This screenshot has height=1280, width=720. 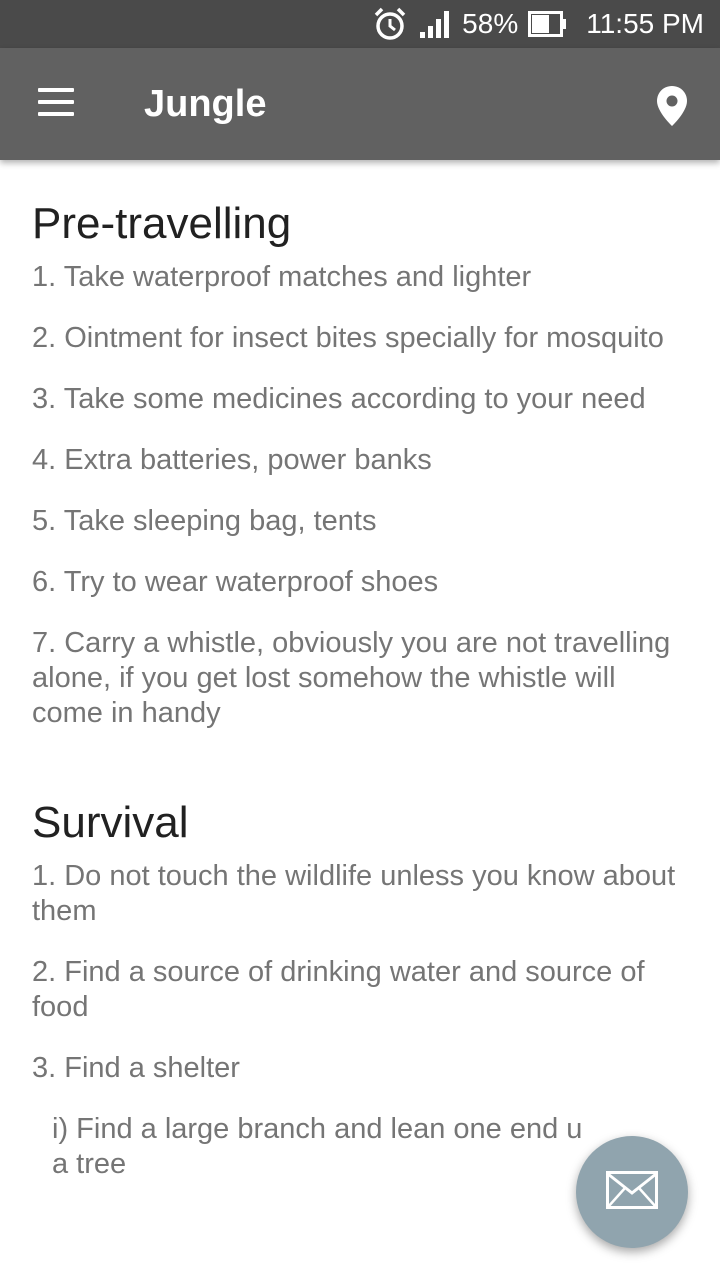 What do you see at coordinates (435, 24) in the screenshot?
I see `signal-icon` at bounding box center [435, 24].